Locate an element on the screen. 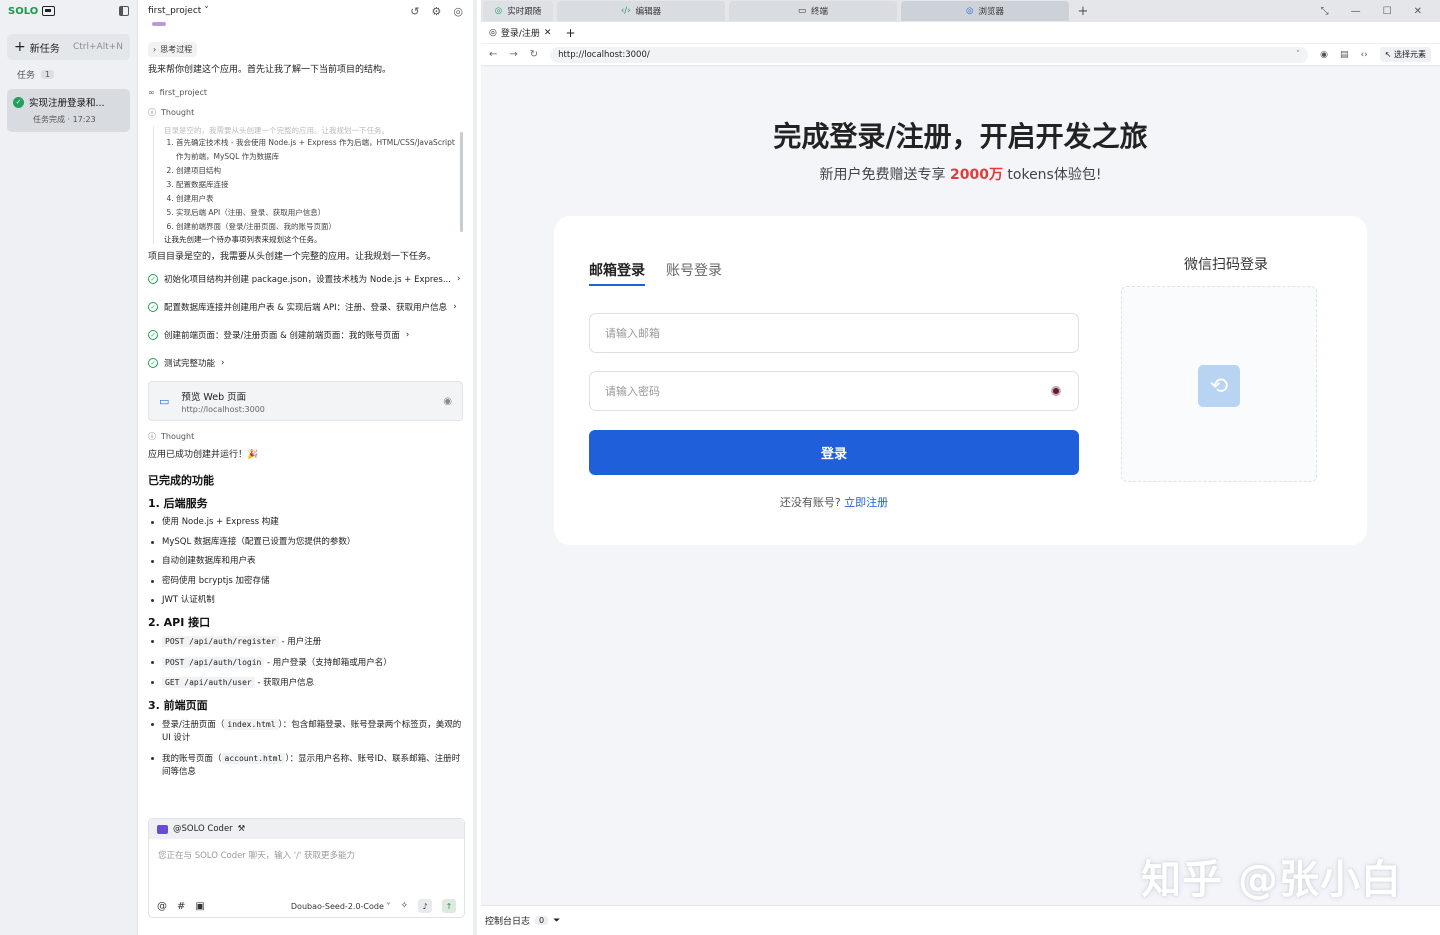  refresh-icon: ⟲ is located at coordinates (1219, 386).